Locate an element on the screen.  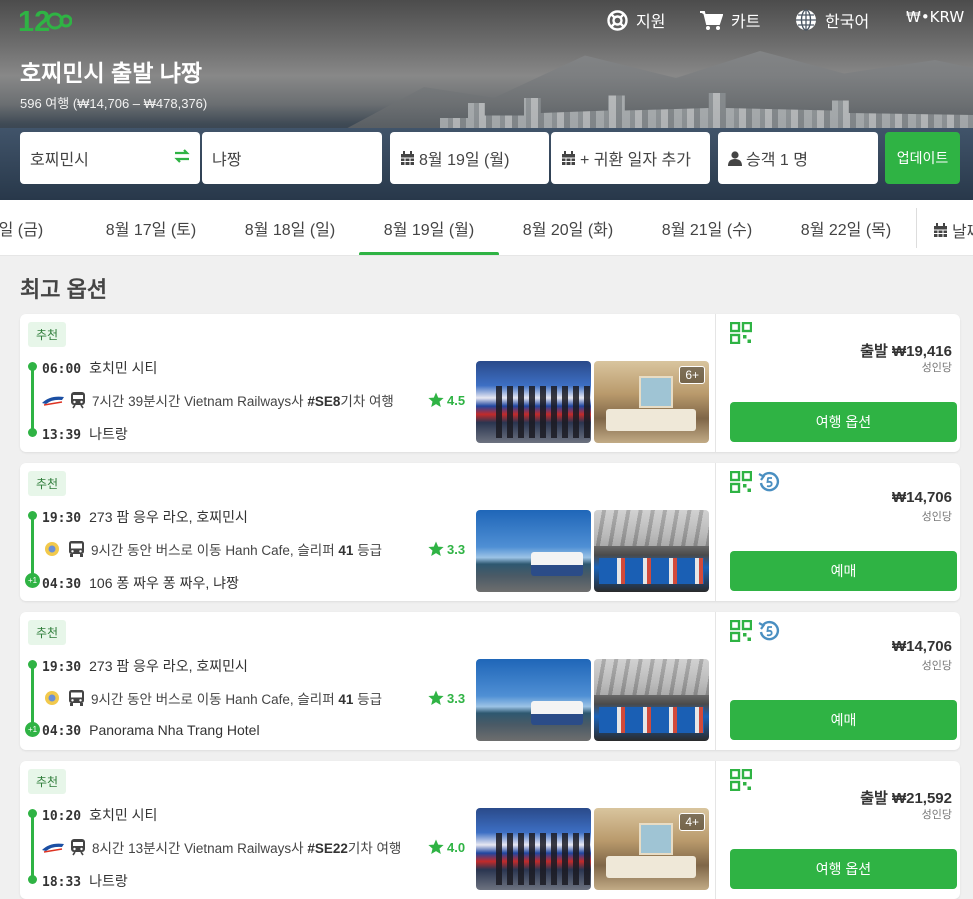
price: ₩14,706 is located at coordinates (921, 497).